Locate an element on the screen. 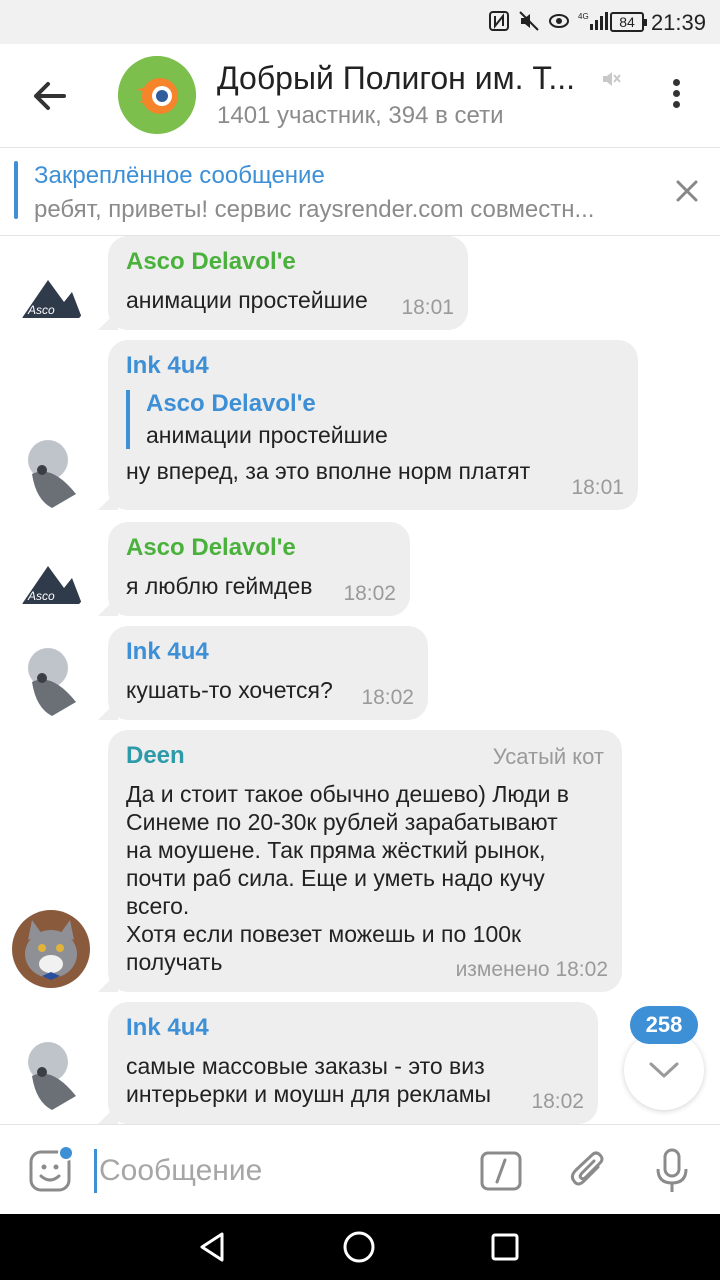 The width and height of the screenshot is (720, 1280). group-avatar is located at coordinates (157, 95).